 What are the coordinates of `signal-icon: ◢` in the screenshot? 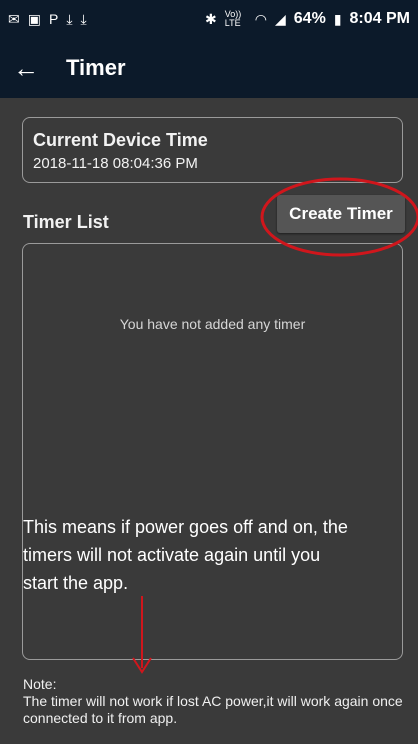 It's located at (280, 19).